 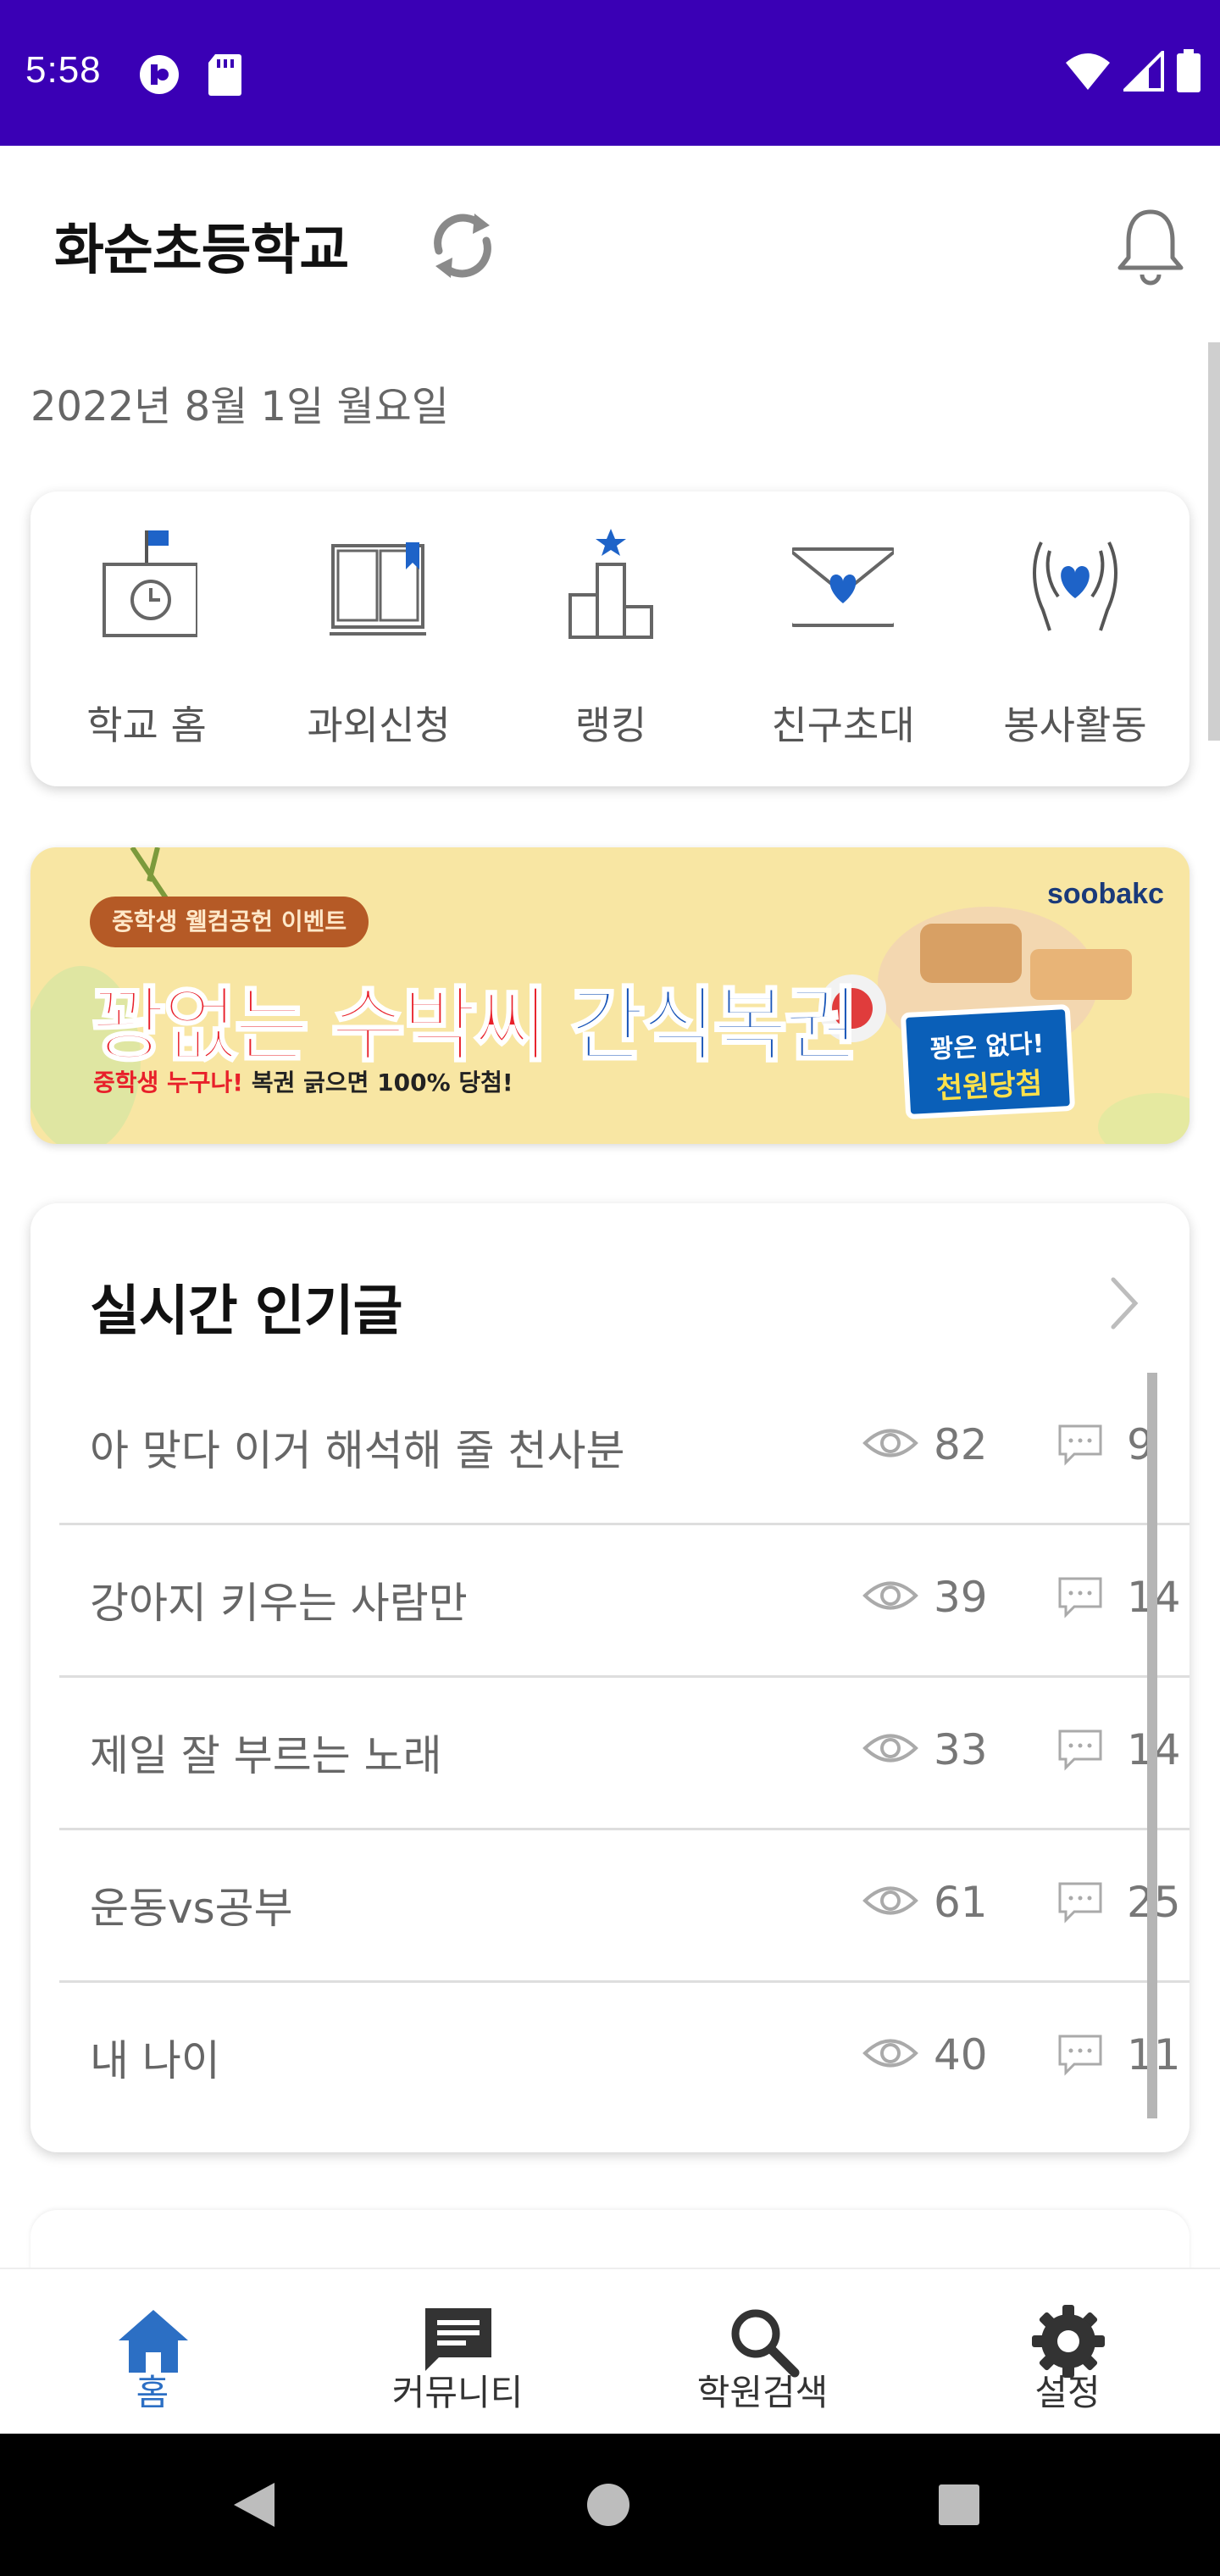 What do you see at coordinates (229, 922) in the screenshot?
I see `banner-event-pill: 중학생 웰컴공헌 이벤트` at bounding box center [229, 922].